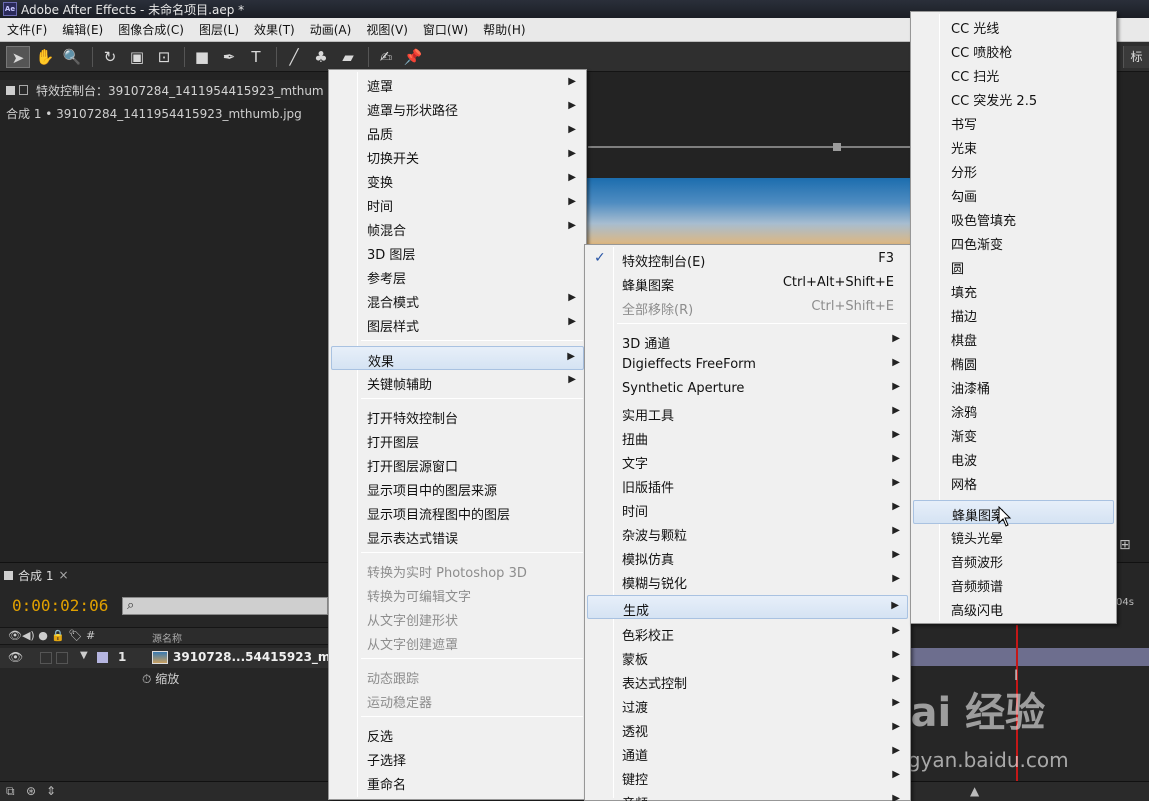  Describe the element at coordinates (275, 29) in the screenshot. I see `menu-effect: 效果(T)` at that location.